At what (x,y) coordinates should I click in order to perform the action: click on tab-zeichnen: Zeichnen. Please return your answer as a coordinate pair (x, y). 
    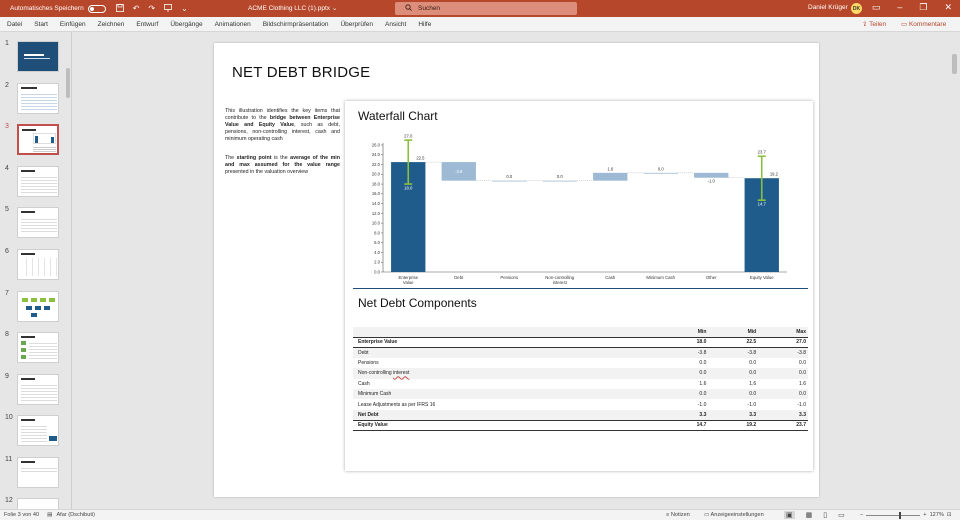
    Looking at the image, I should click on (111, 24).